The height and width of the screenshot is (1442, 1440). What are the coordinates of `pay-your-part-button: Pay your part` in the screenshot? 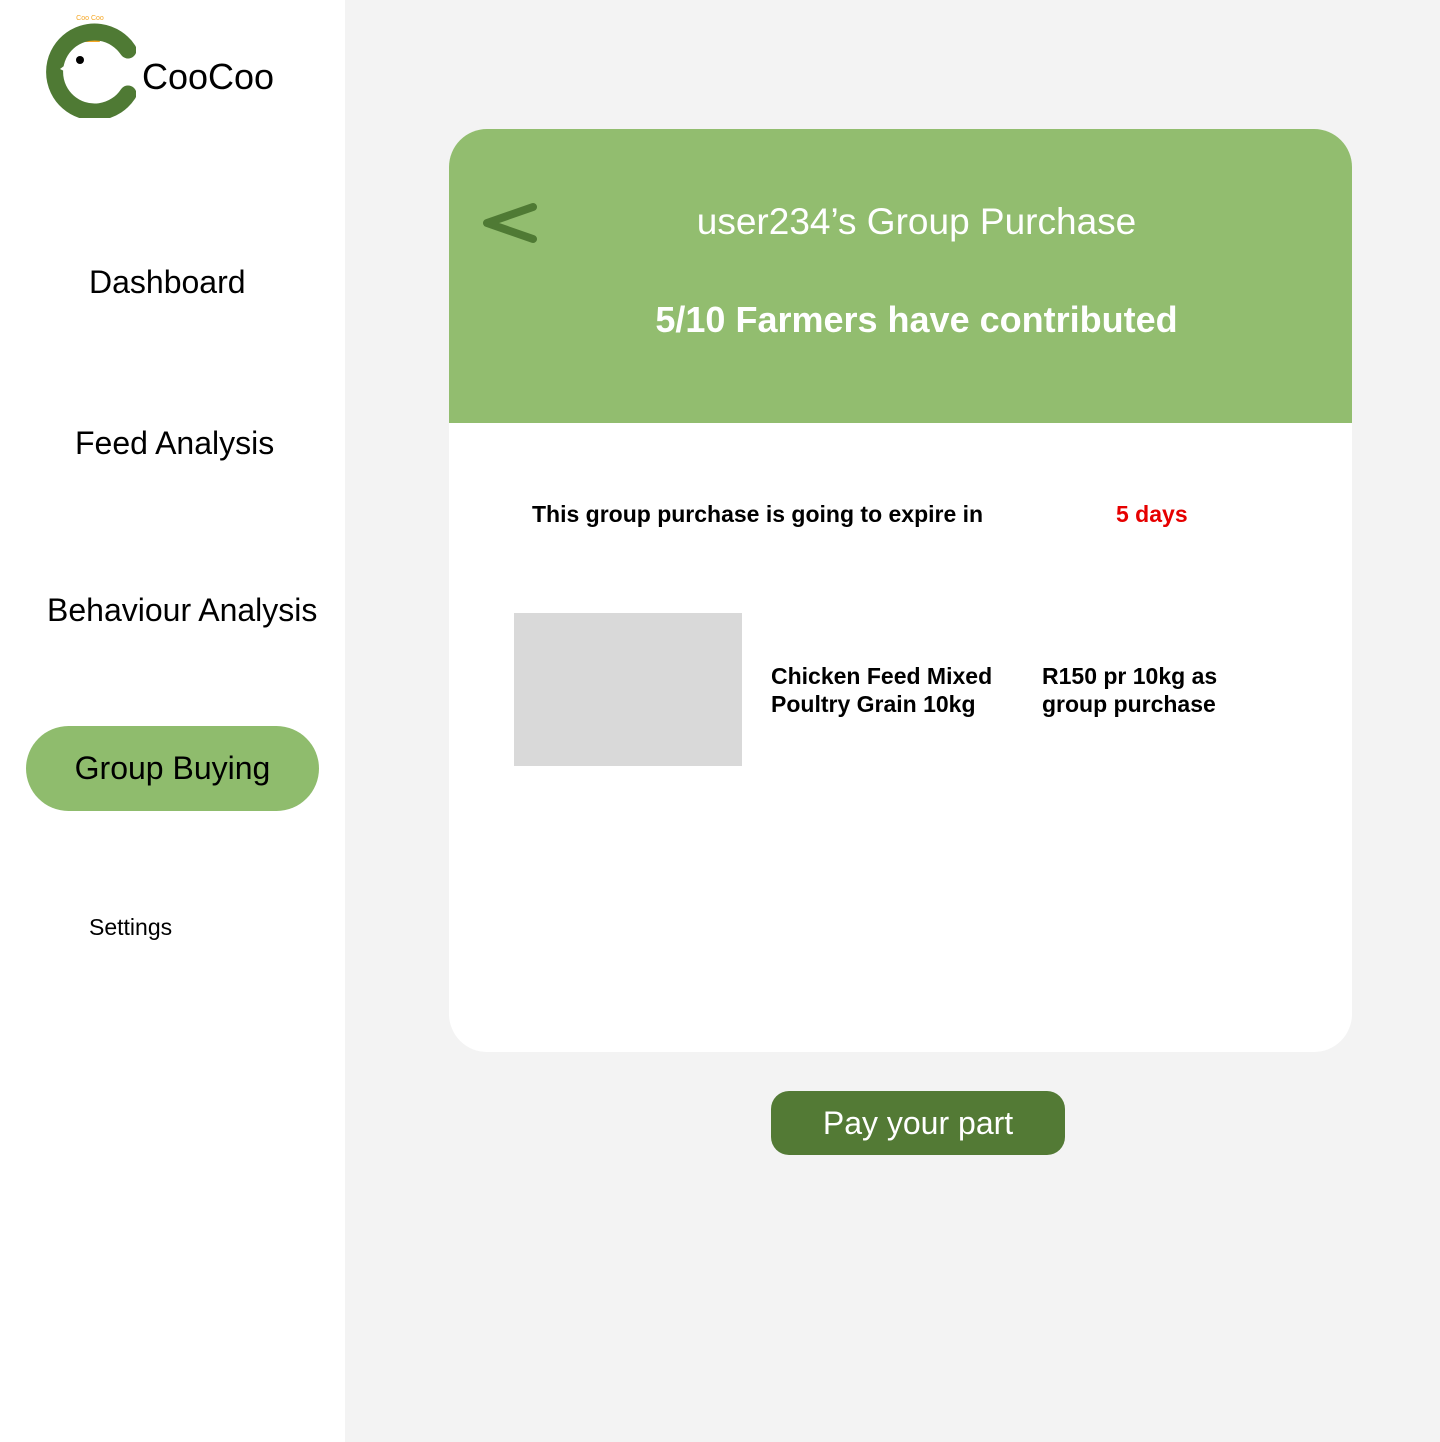 It's located at (918, 1123).